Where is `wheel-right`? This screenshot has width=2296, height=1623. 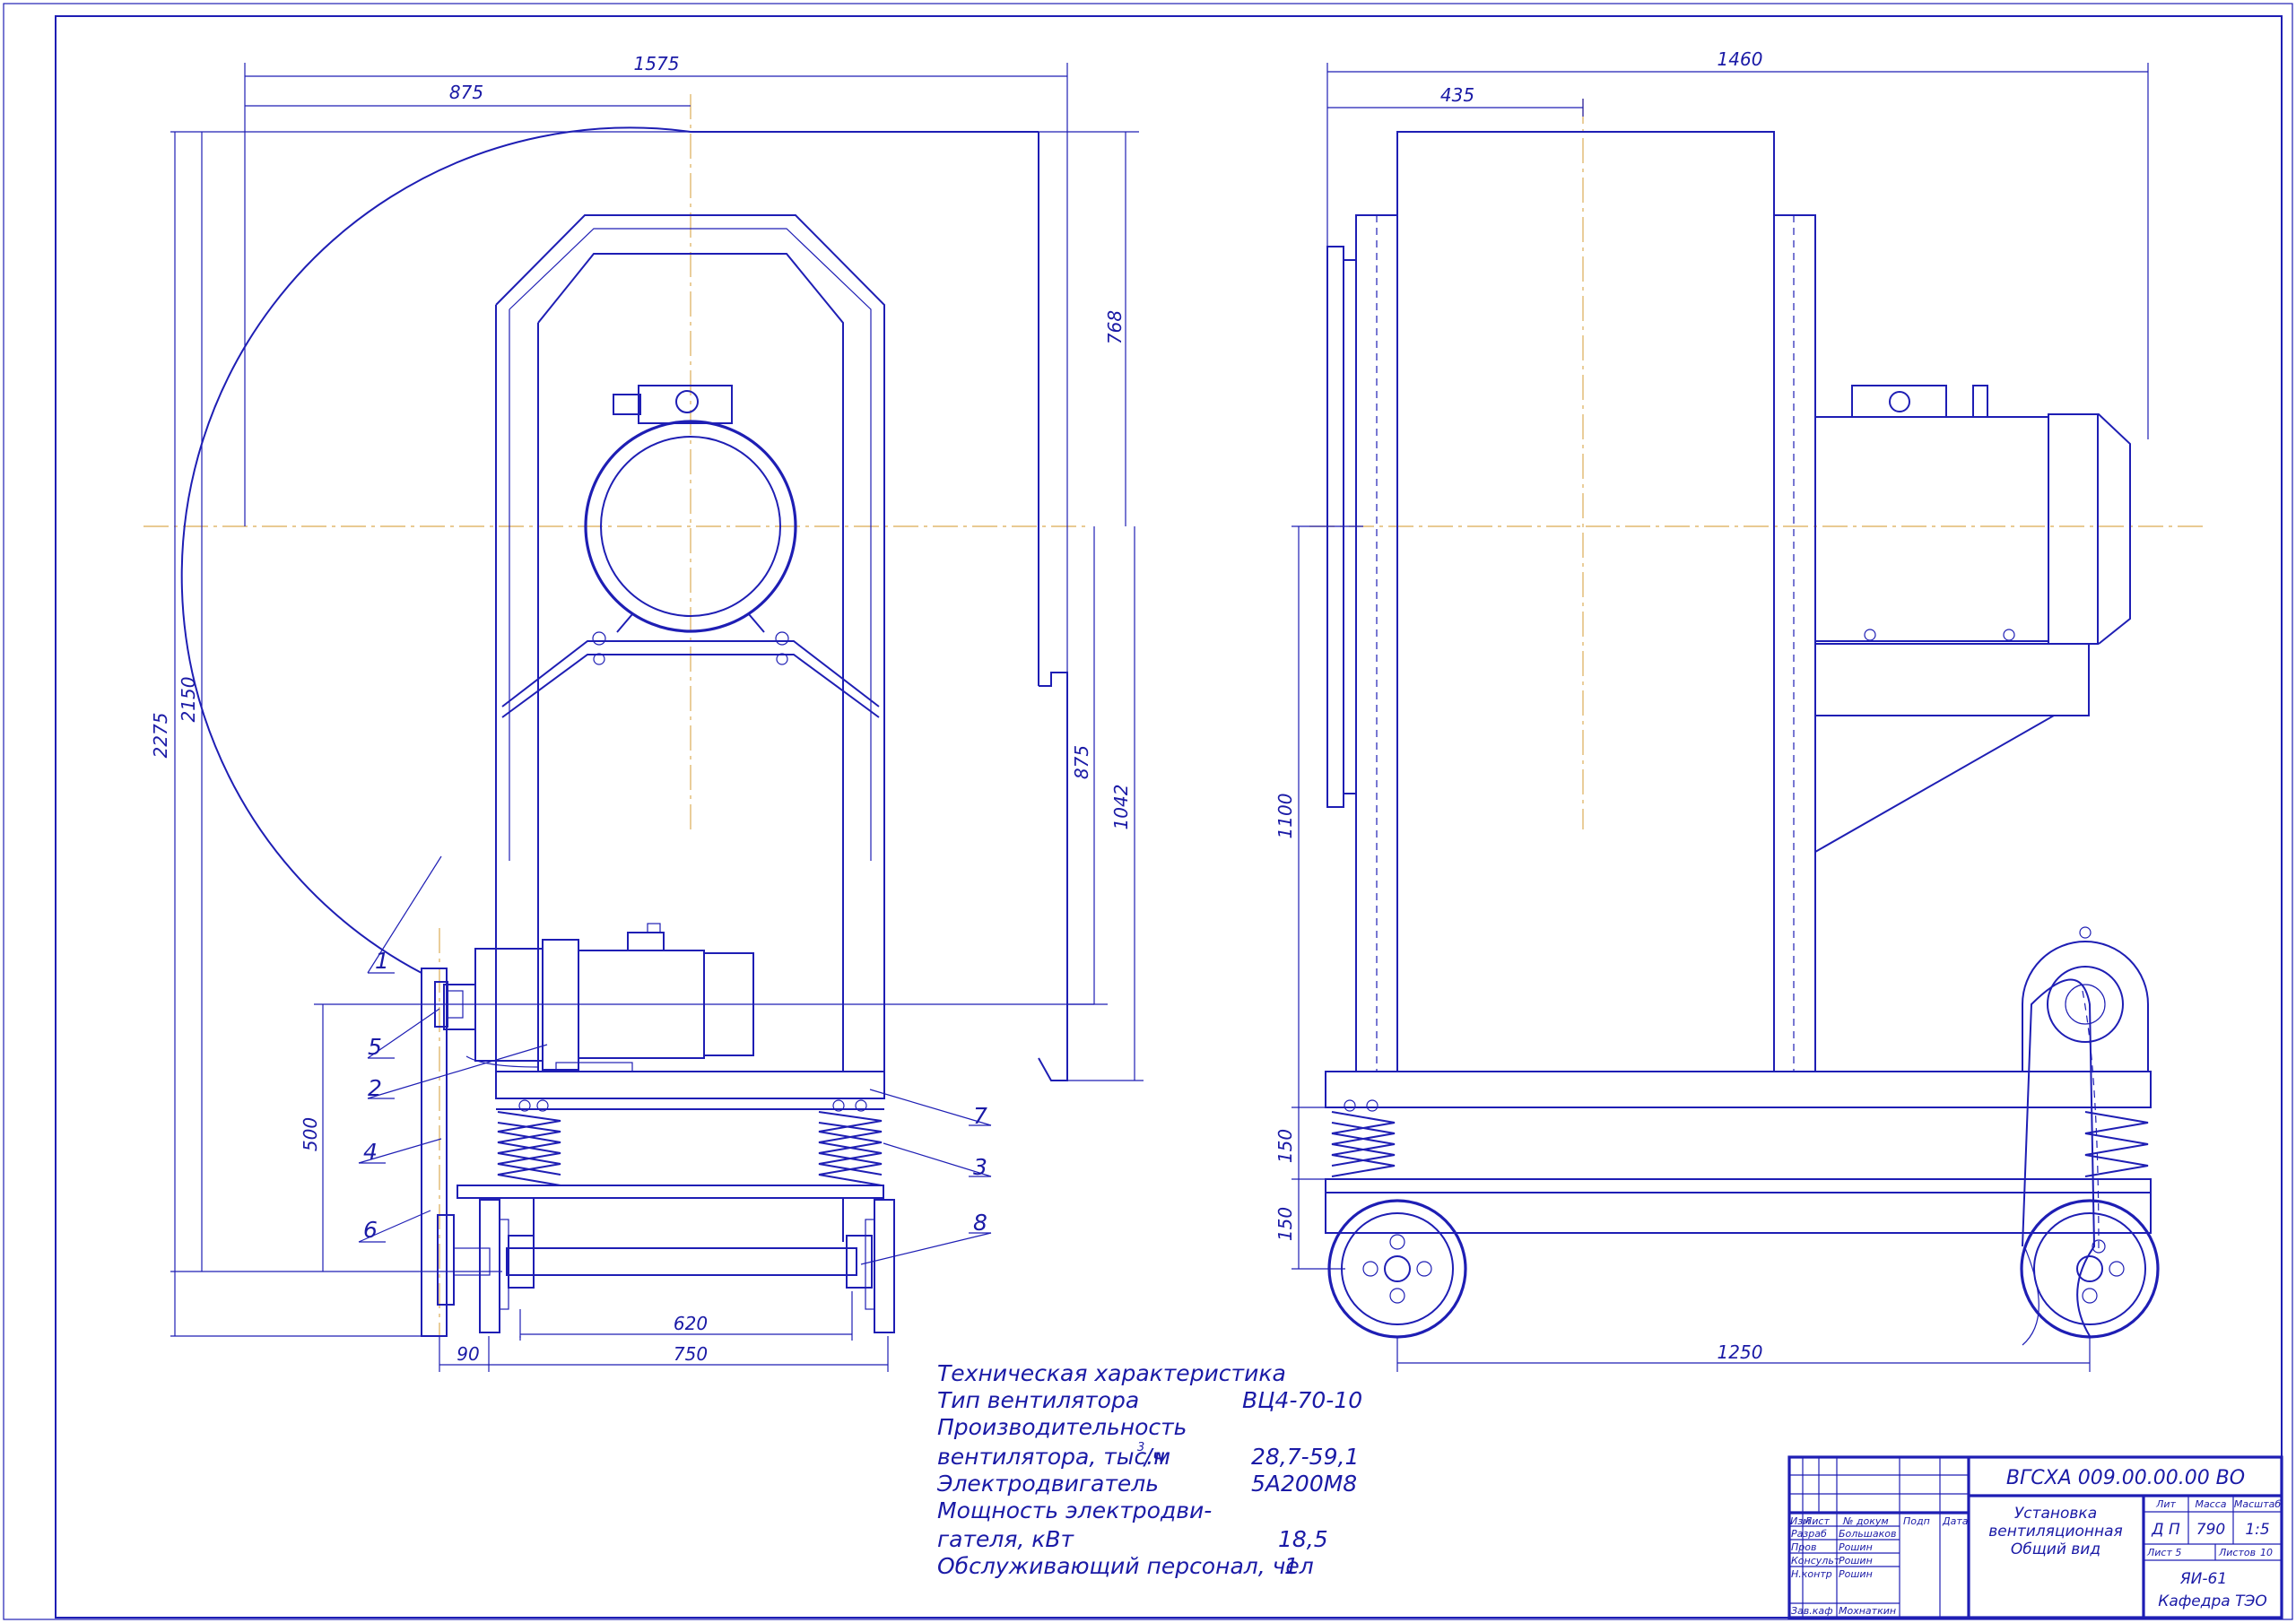 wheel-right is located at coordinates (2090, 1269).